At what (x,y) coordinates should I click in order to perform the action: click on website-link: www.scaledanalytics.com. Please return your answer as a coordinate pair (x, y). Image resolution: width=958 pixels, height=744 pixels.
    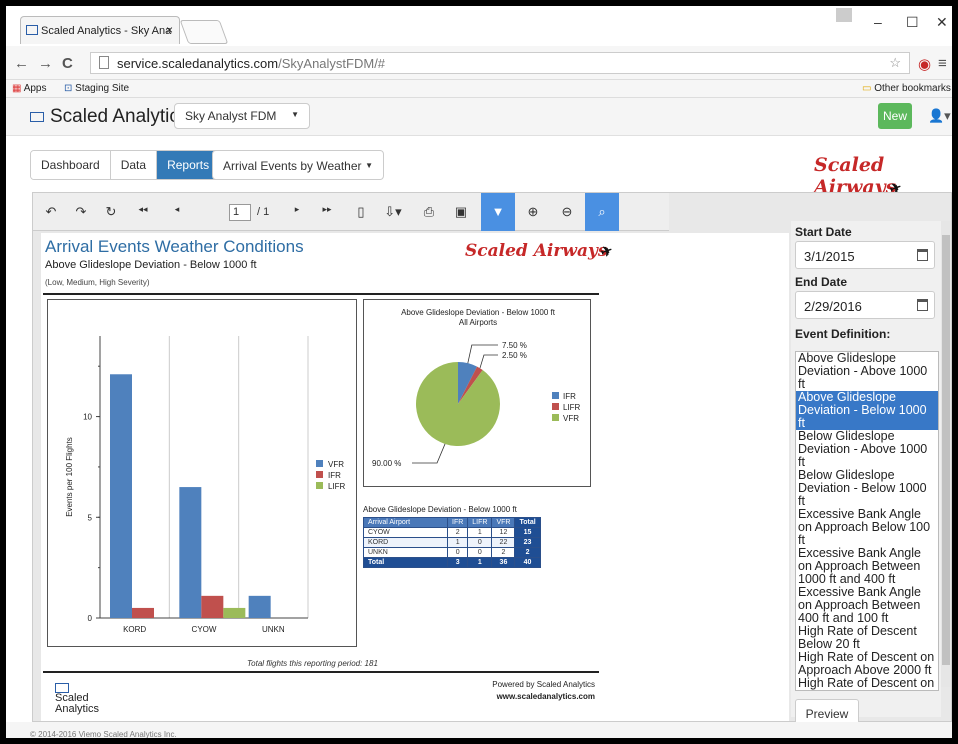
    Looking at the image, I should click on (538, 697).